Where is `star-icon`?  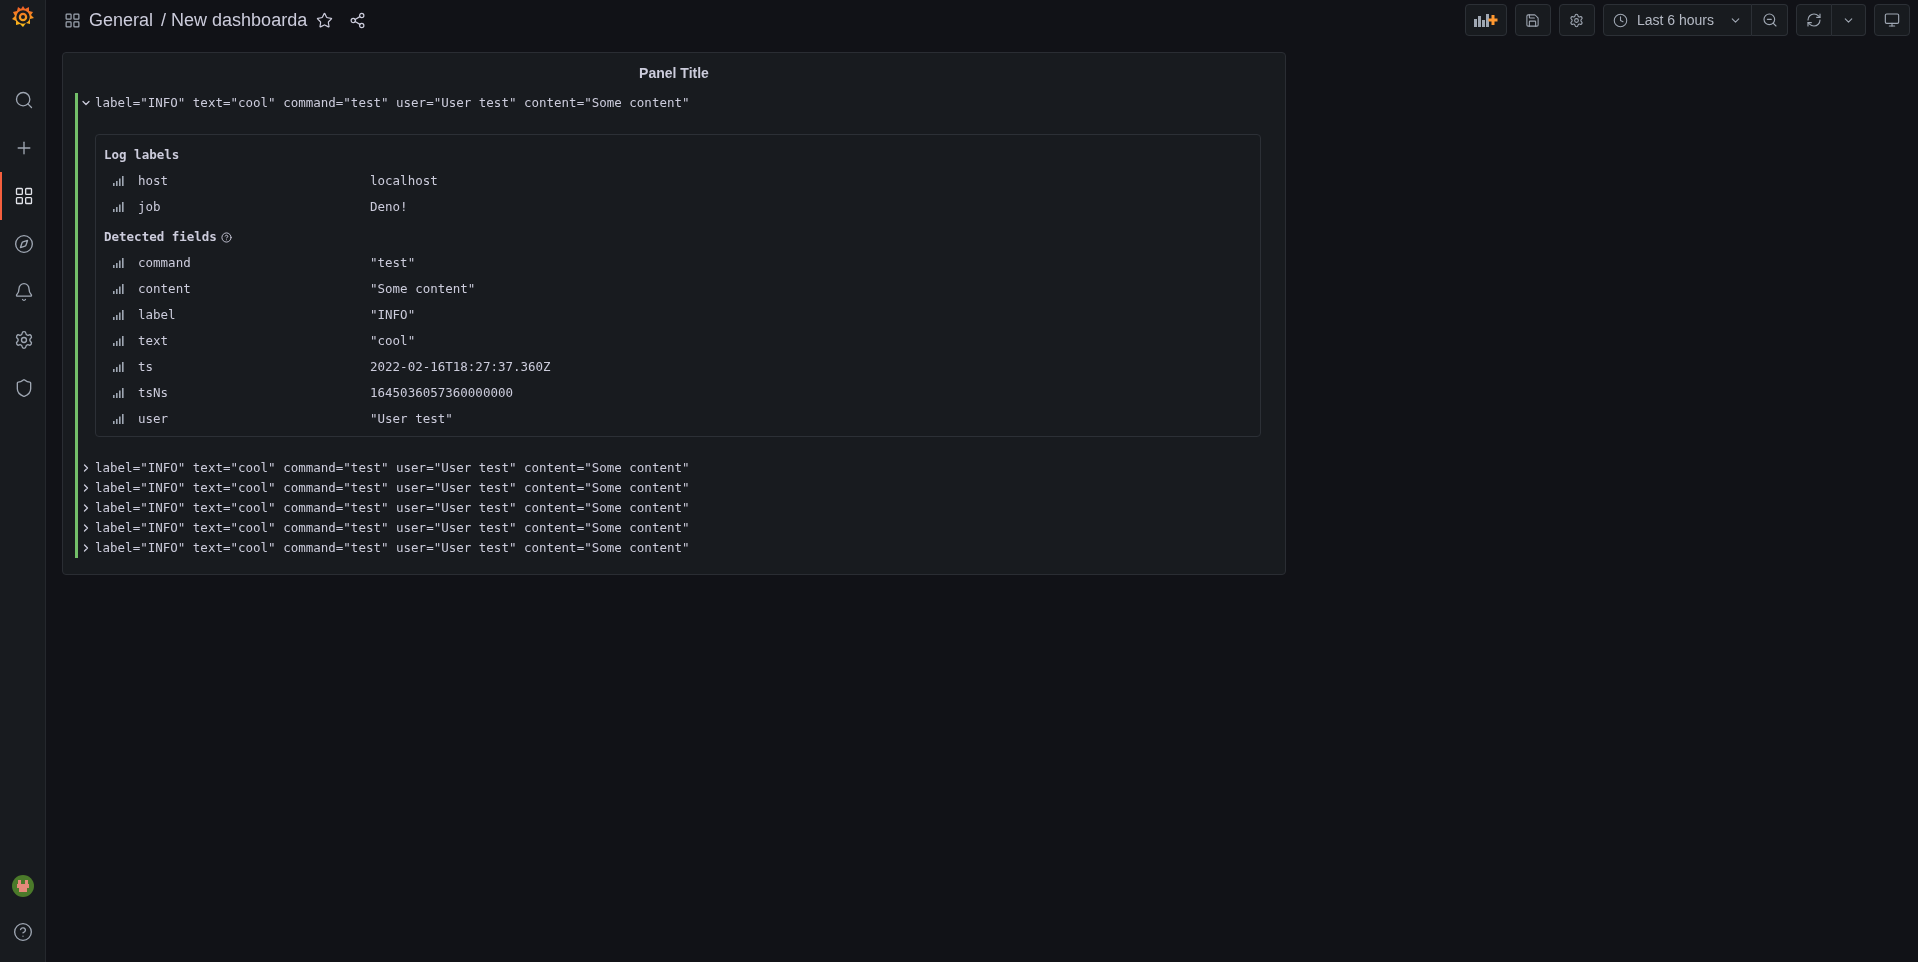 star-icon is located at coordinates (325, 20).